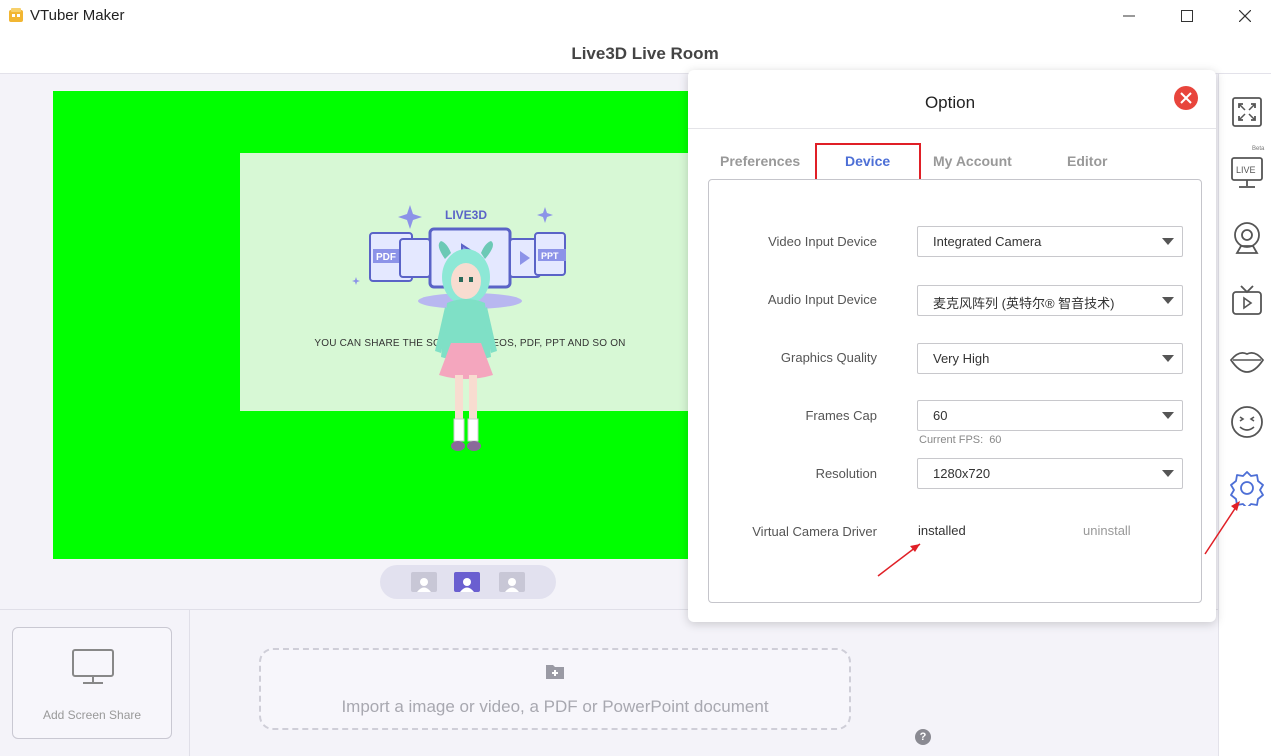 This screenshot has height=756, width=1271. I want to click on dialog-divider, so click(952, 128).